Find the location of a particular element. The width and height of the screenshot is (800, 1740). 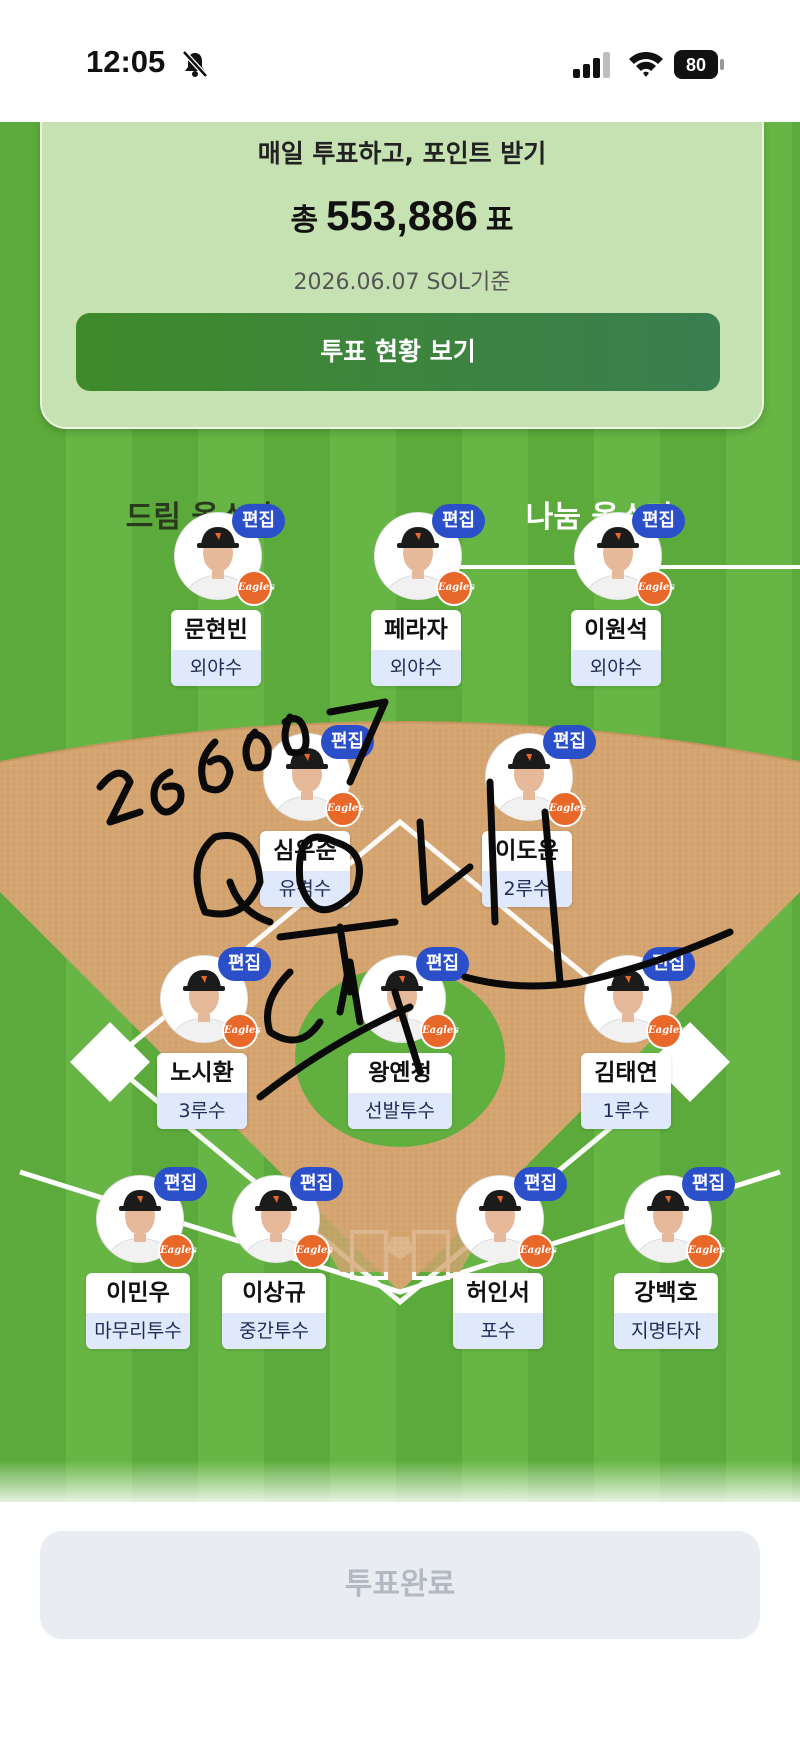

player-position: 마무리투수 is located at coordinates (138, 1331).